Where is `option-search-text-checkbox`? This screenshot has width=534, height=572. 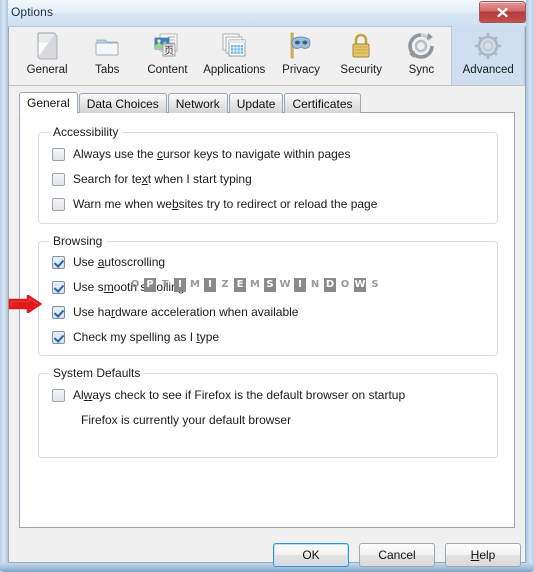
option-search-text-checkbox is located at coordinates (58, 179).